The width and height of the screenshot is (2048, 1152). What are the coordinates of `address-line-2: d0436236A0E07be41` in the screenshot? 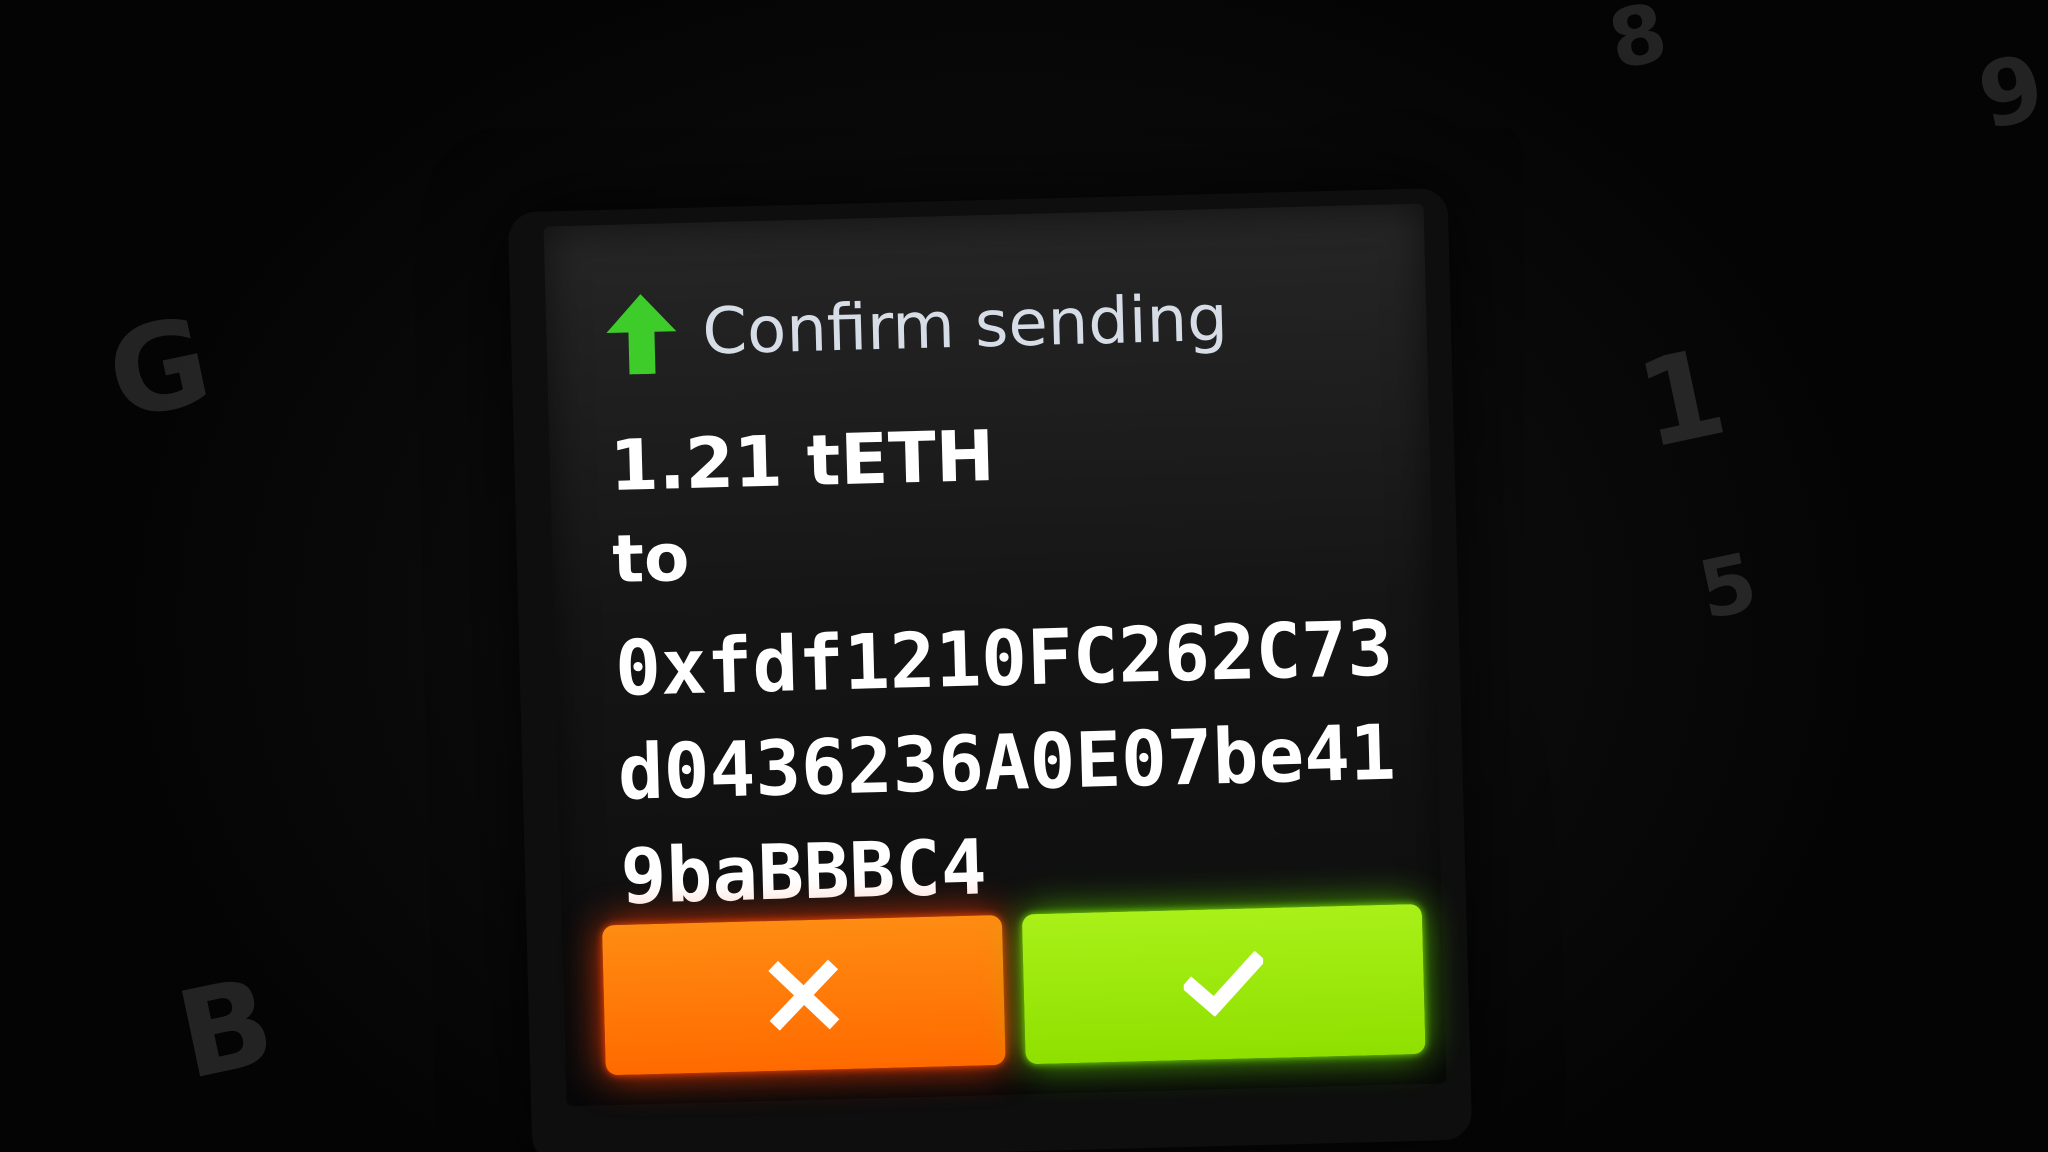 It's located at (1006, 762).